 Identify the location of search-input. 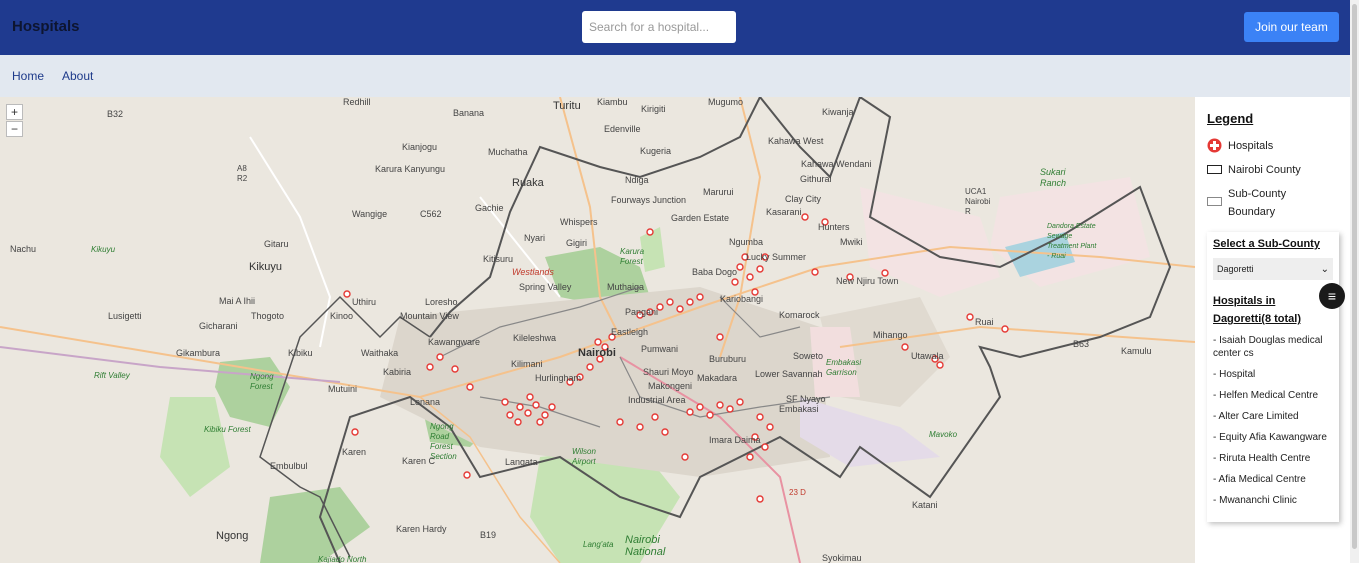
(659, 27).